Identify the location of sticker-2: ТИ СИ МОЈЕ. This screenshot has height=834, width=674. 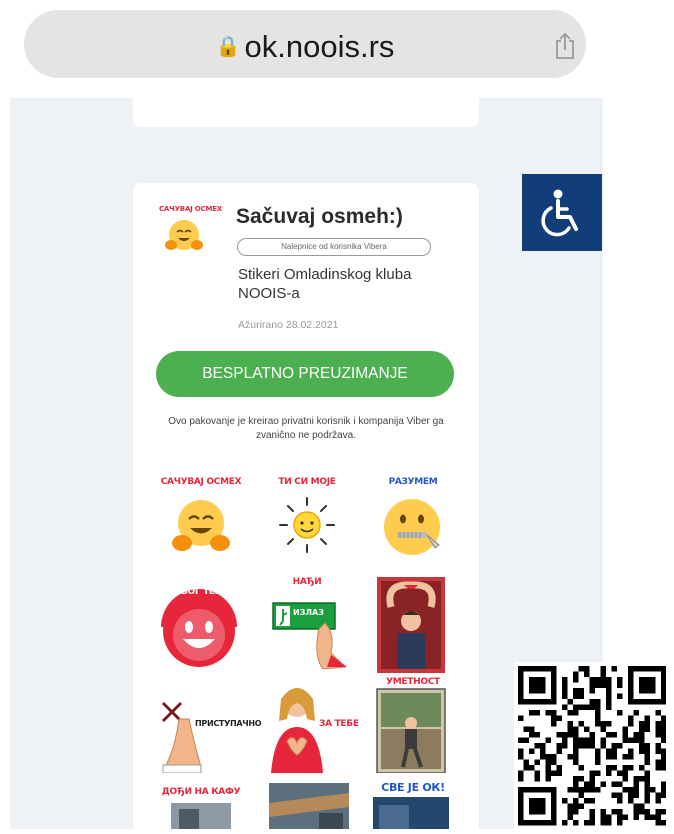
(307, 525).